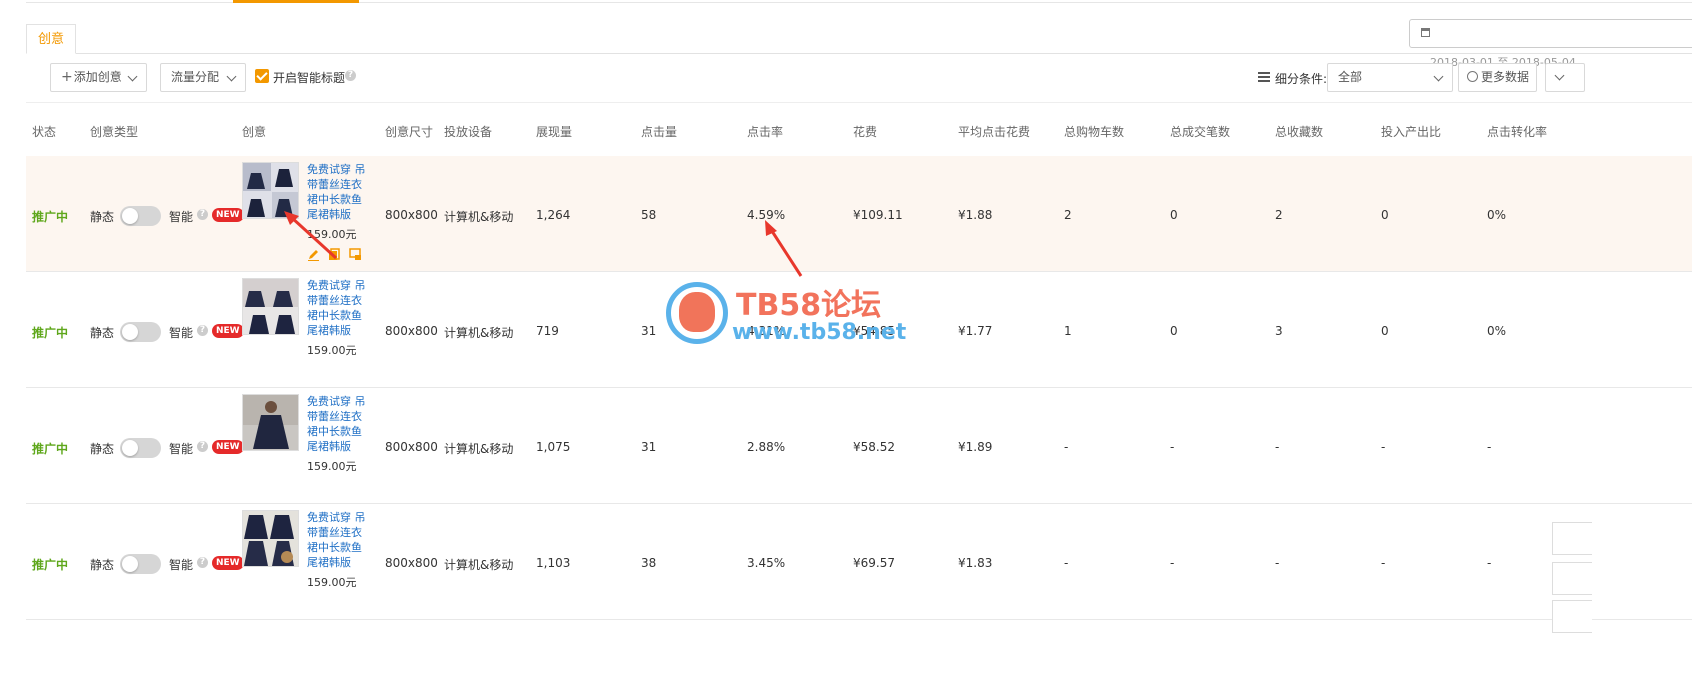  Describe the element at coordinates (975, 563) in the screenshot. I see `cell-cpc: ¥1.83` at that location.